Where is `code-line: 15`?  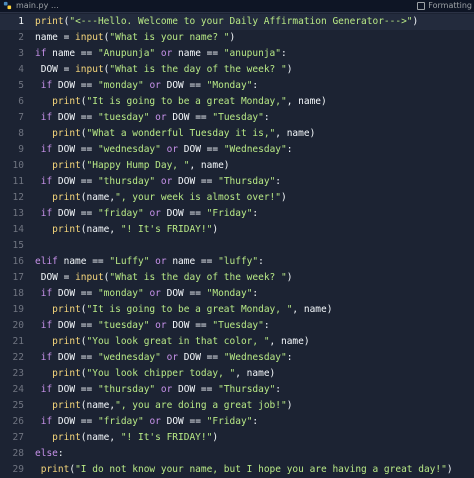 code-line: 15 is located at coordinates (237, 246).